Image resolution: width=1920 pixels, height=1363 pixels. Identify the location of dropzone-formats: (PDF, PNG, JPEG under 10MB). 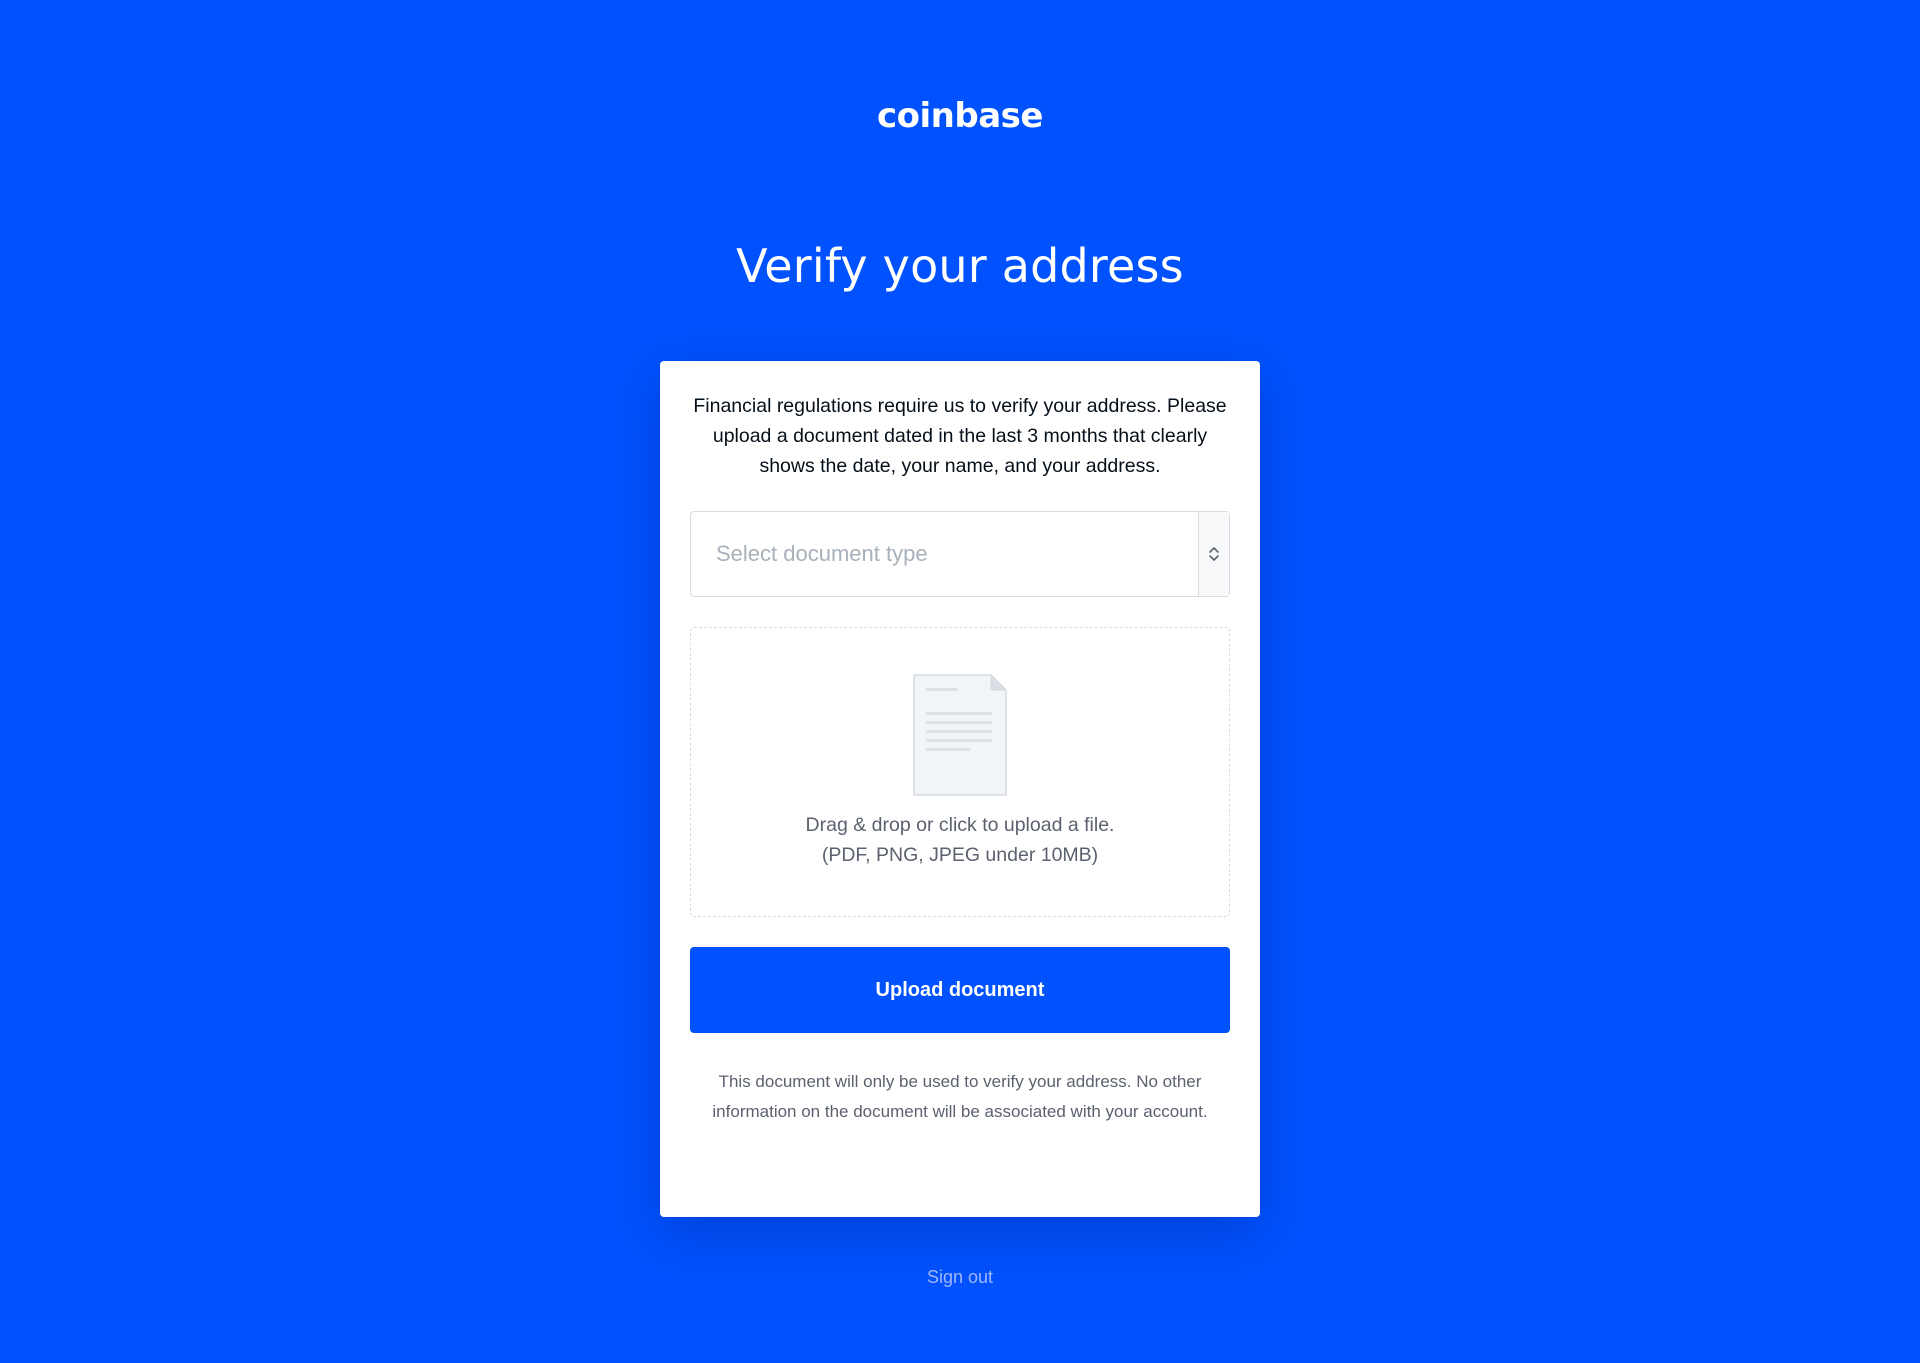
(960, 855).